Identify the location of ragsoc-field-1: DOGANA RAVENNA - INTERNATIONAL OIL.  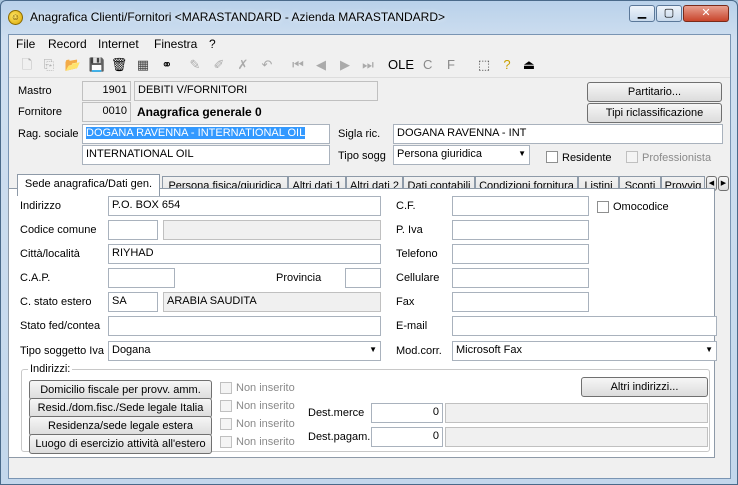
(206, 134).